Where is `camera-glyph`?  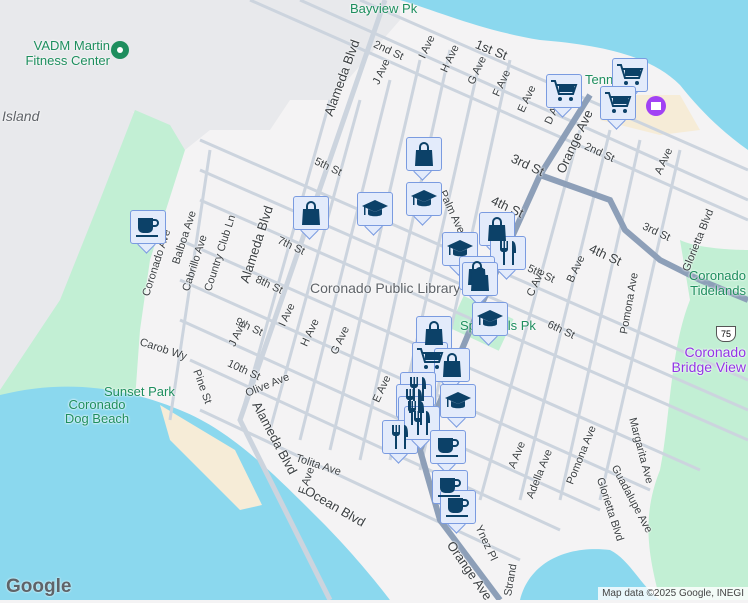
camera-glyph is located at coordinates (656, 106).